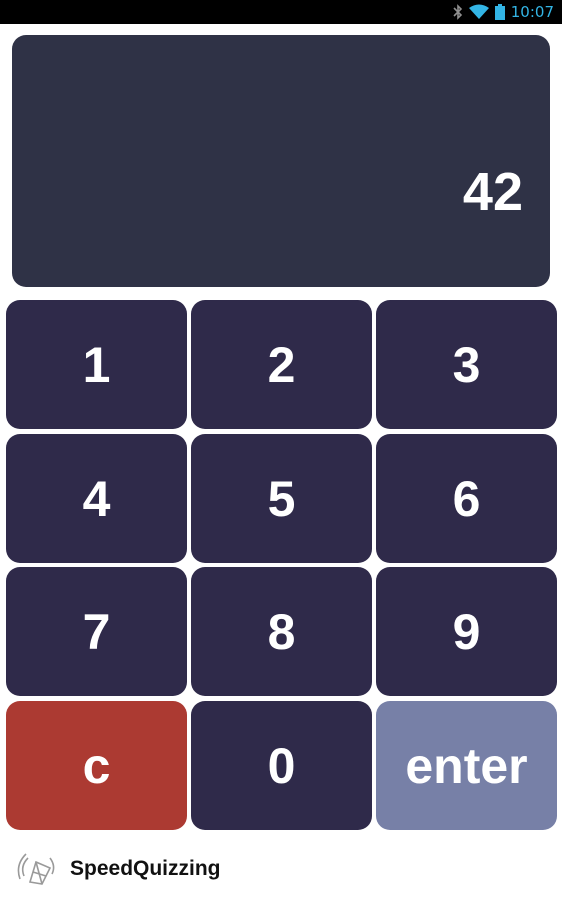 This screenshot has width=562, height=900. Describe the element at coordinates (96, 765) in the screenshot. I see `clear-button: c` at that location.